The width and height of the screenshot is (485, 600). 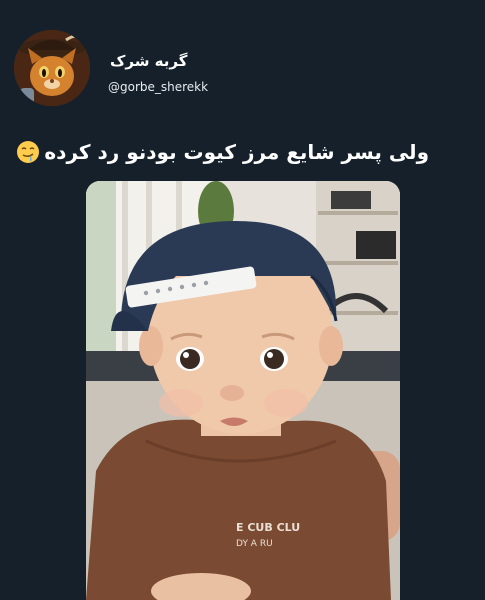 What do you see at coordinates (236, 152) in the screenshot?
I see `tweet-text: ولی پسر شایع مرز کیوت بودنو رد کرده` at bounding box center [236, 152].